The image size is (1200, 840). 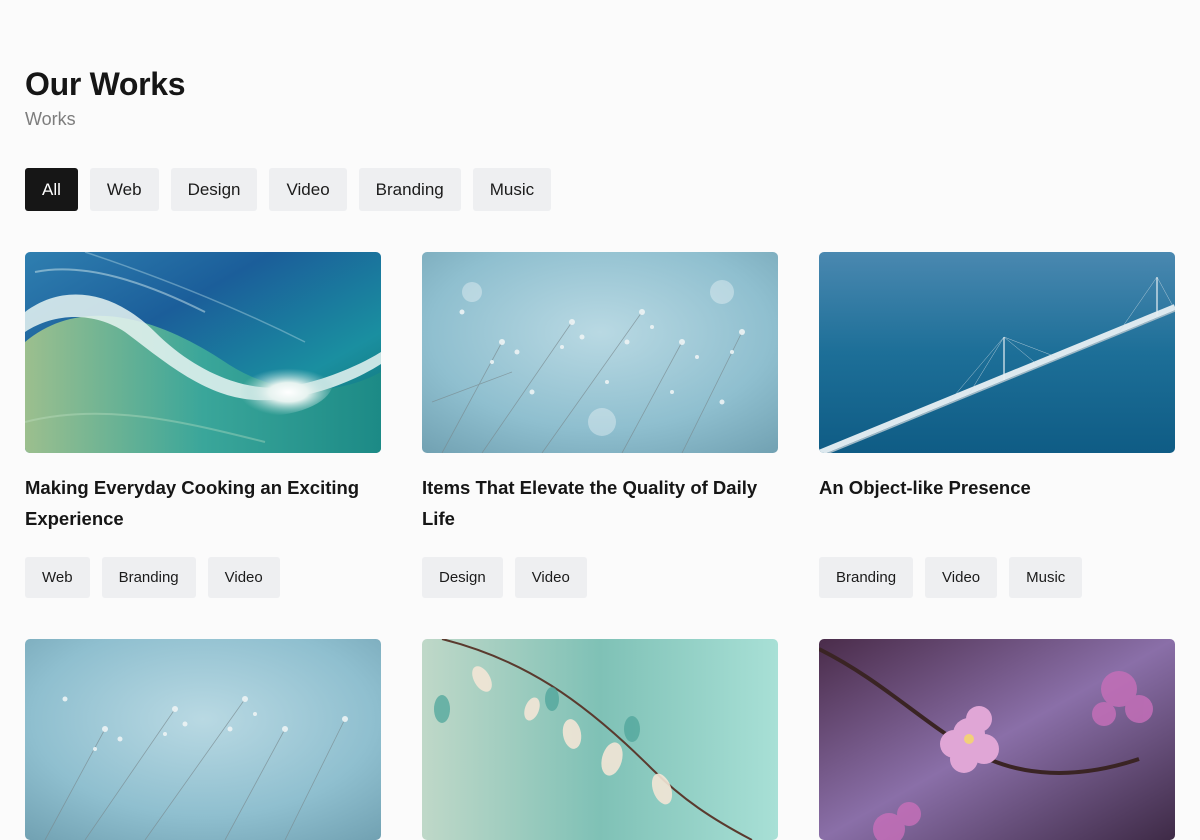 What do you see at coordinates (997, 503) in the screenshot?
I see `work-title: An Object-like Presence` at bounding box center [997, 503].